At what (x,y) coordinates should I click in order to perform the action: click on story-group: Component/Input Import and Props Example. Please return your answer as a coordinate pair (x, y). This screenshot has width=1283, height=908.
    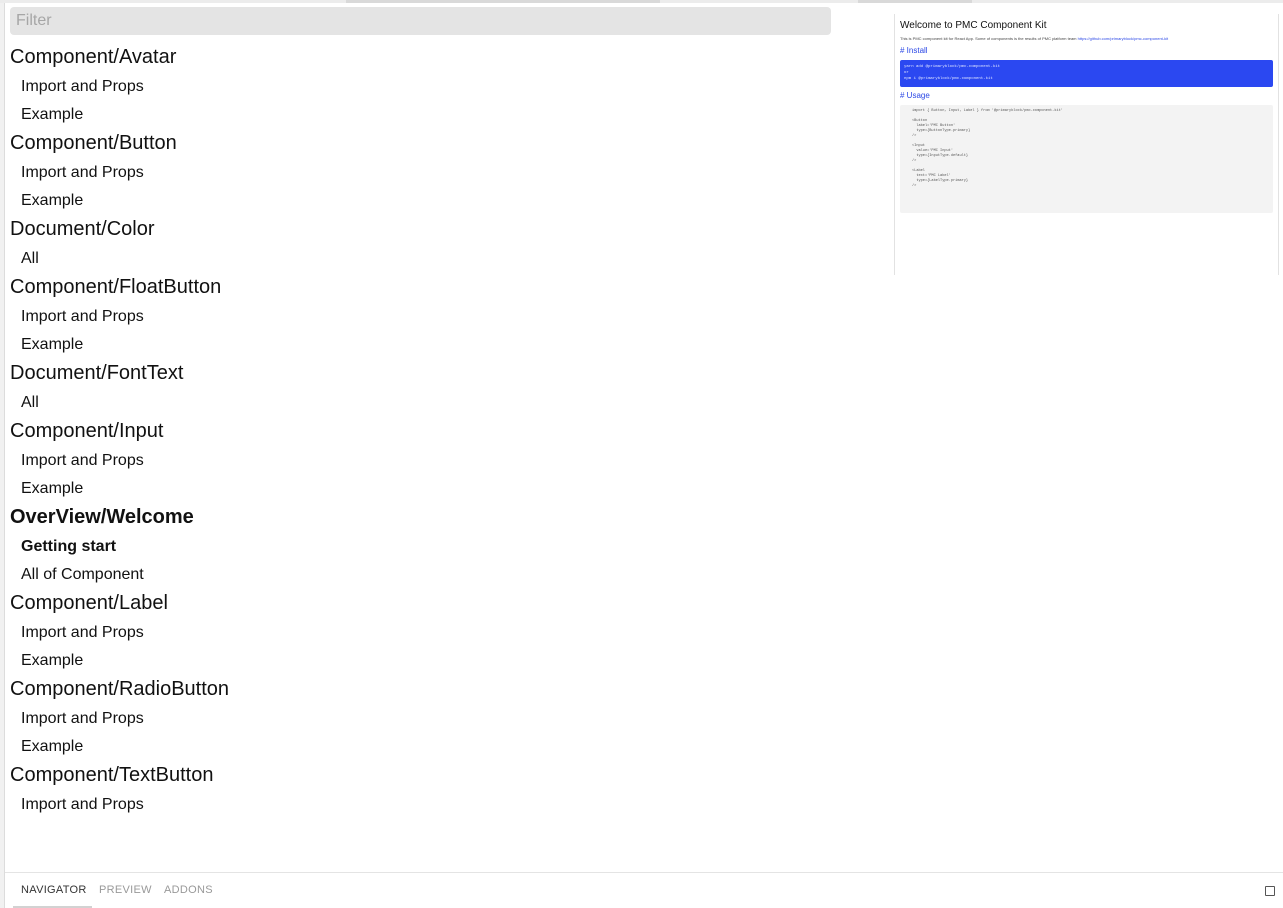
    Looking at the image, I should click on (425, 460).